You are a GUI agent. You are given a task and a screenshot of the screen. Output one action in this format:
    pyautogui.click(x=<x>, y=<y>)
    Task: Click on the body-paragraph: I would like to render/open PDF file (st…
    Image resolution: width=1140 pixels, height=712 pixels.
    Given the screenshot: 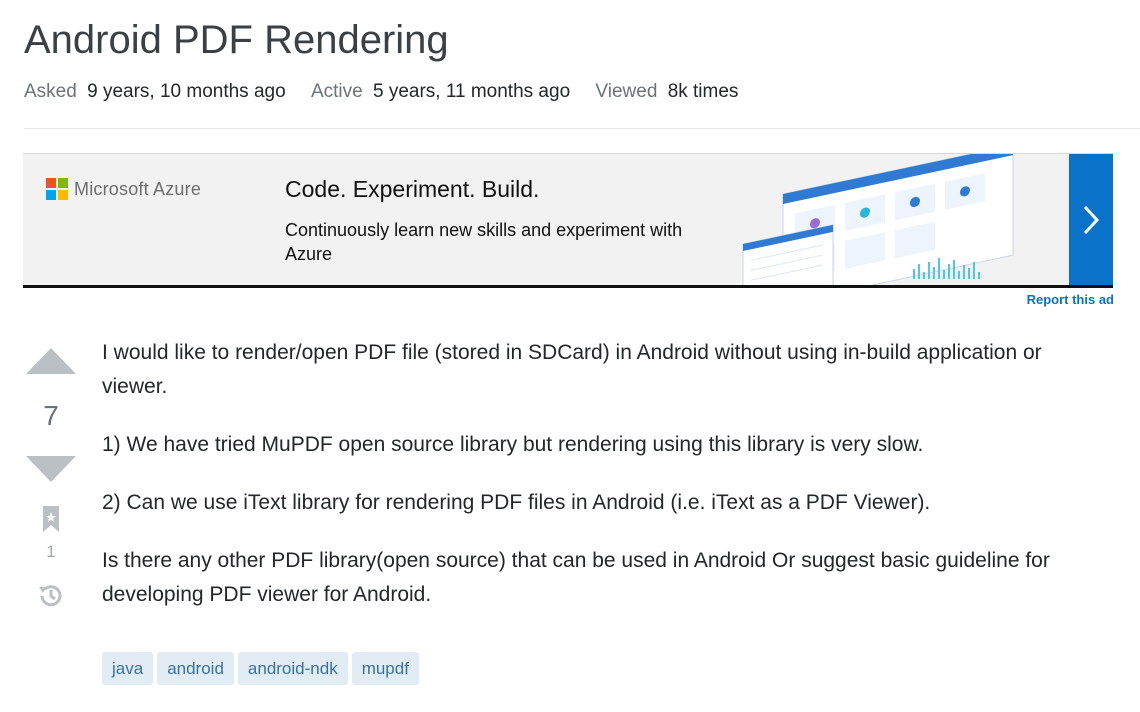 What is the action you would take?
    pyautogui.click(x=572, y=369)
    